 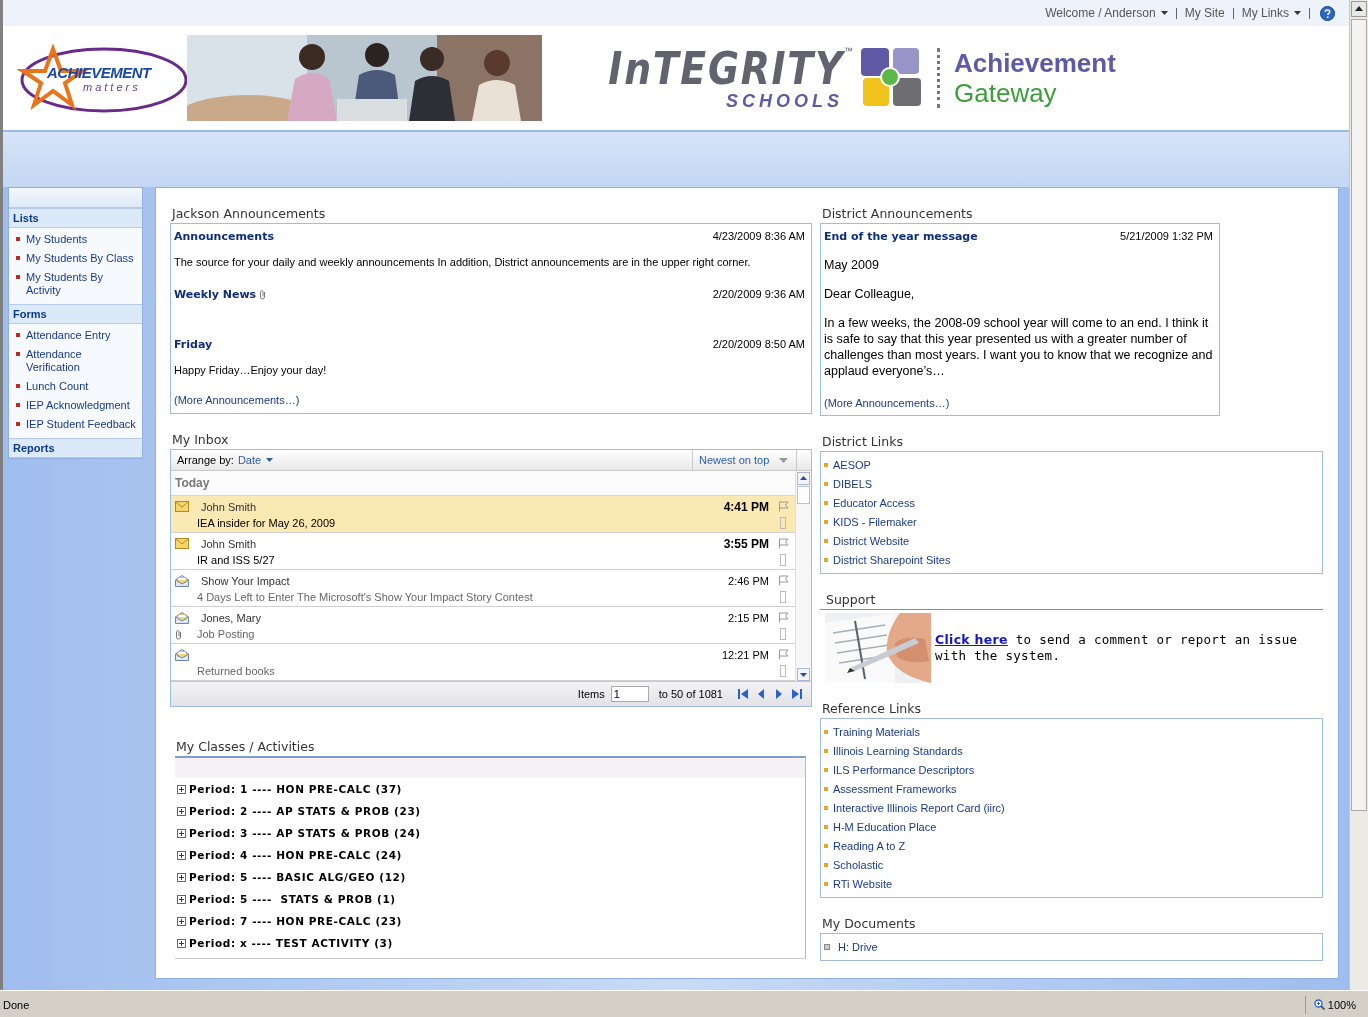 What do you see at coordinates (1330, 1004) in the screenshot?
I see `zoom-control: 100%` at bounding box center [1330, 1004].